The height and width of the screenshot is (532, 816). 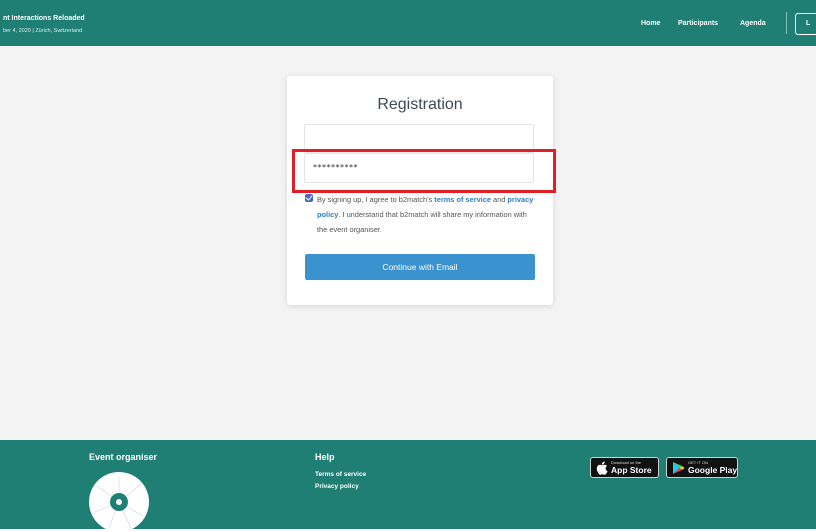 I want to click on event-date-location: ber 4, 2020 | Zürich, Switzerland, so click(x=43, y=31).